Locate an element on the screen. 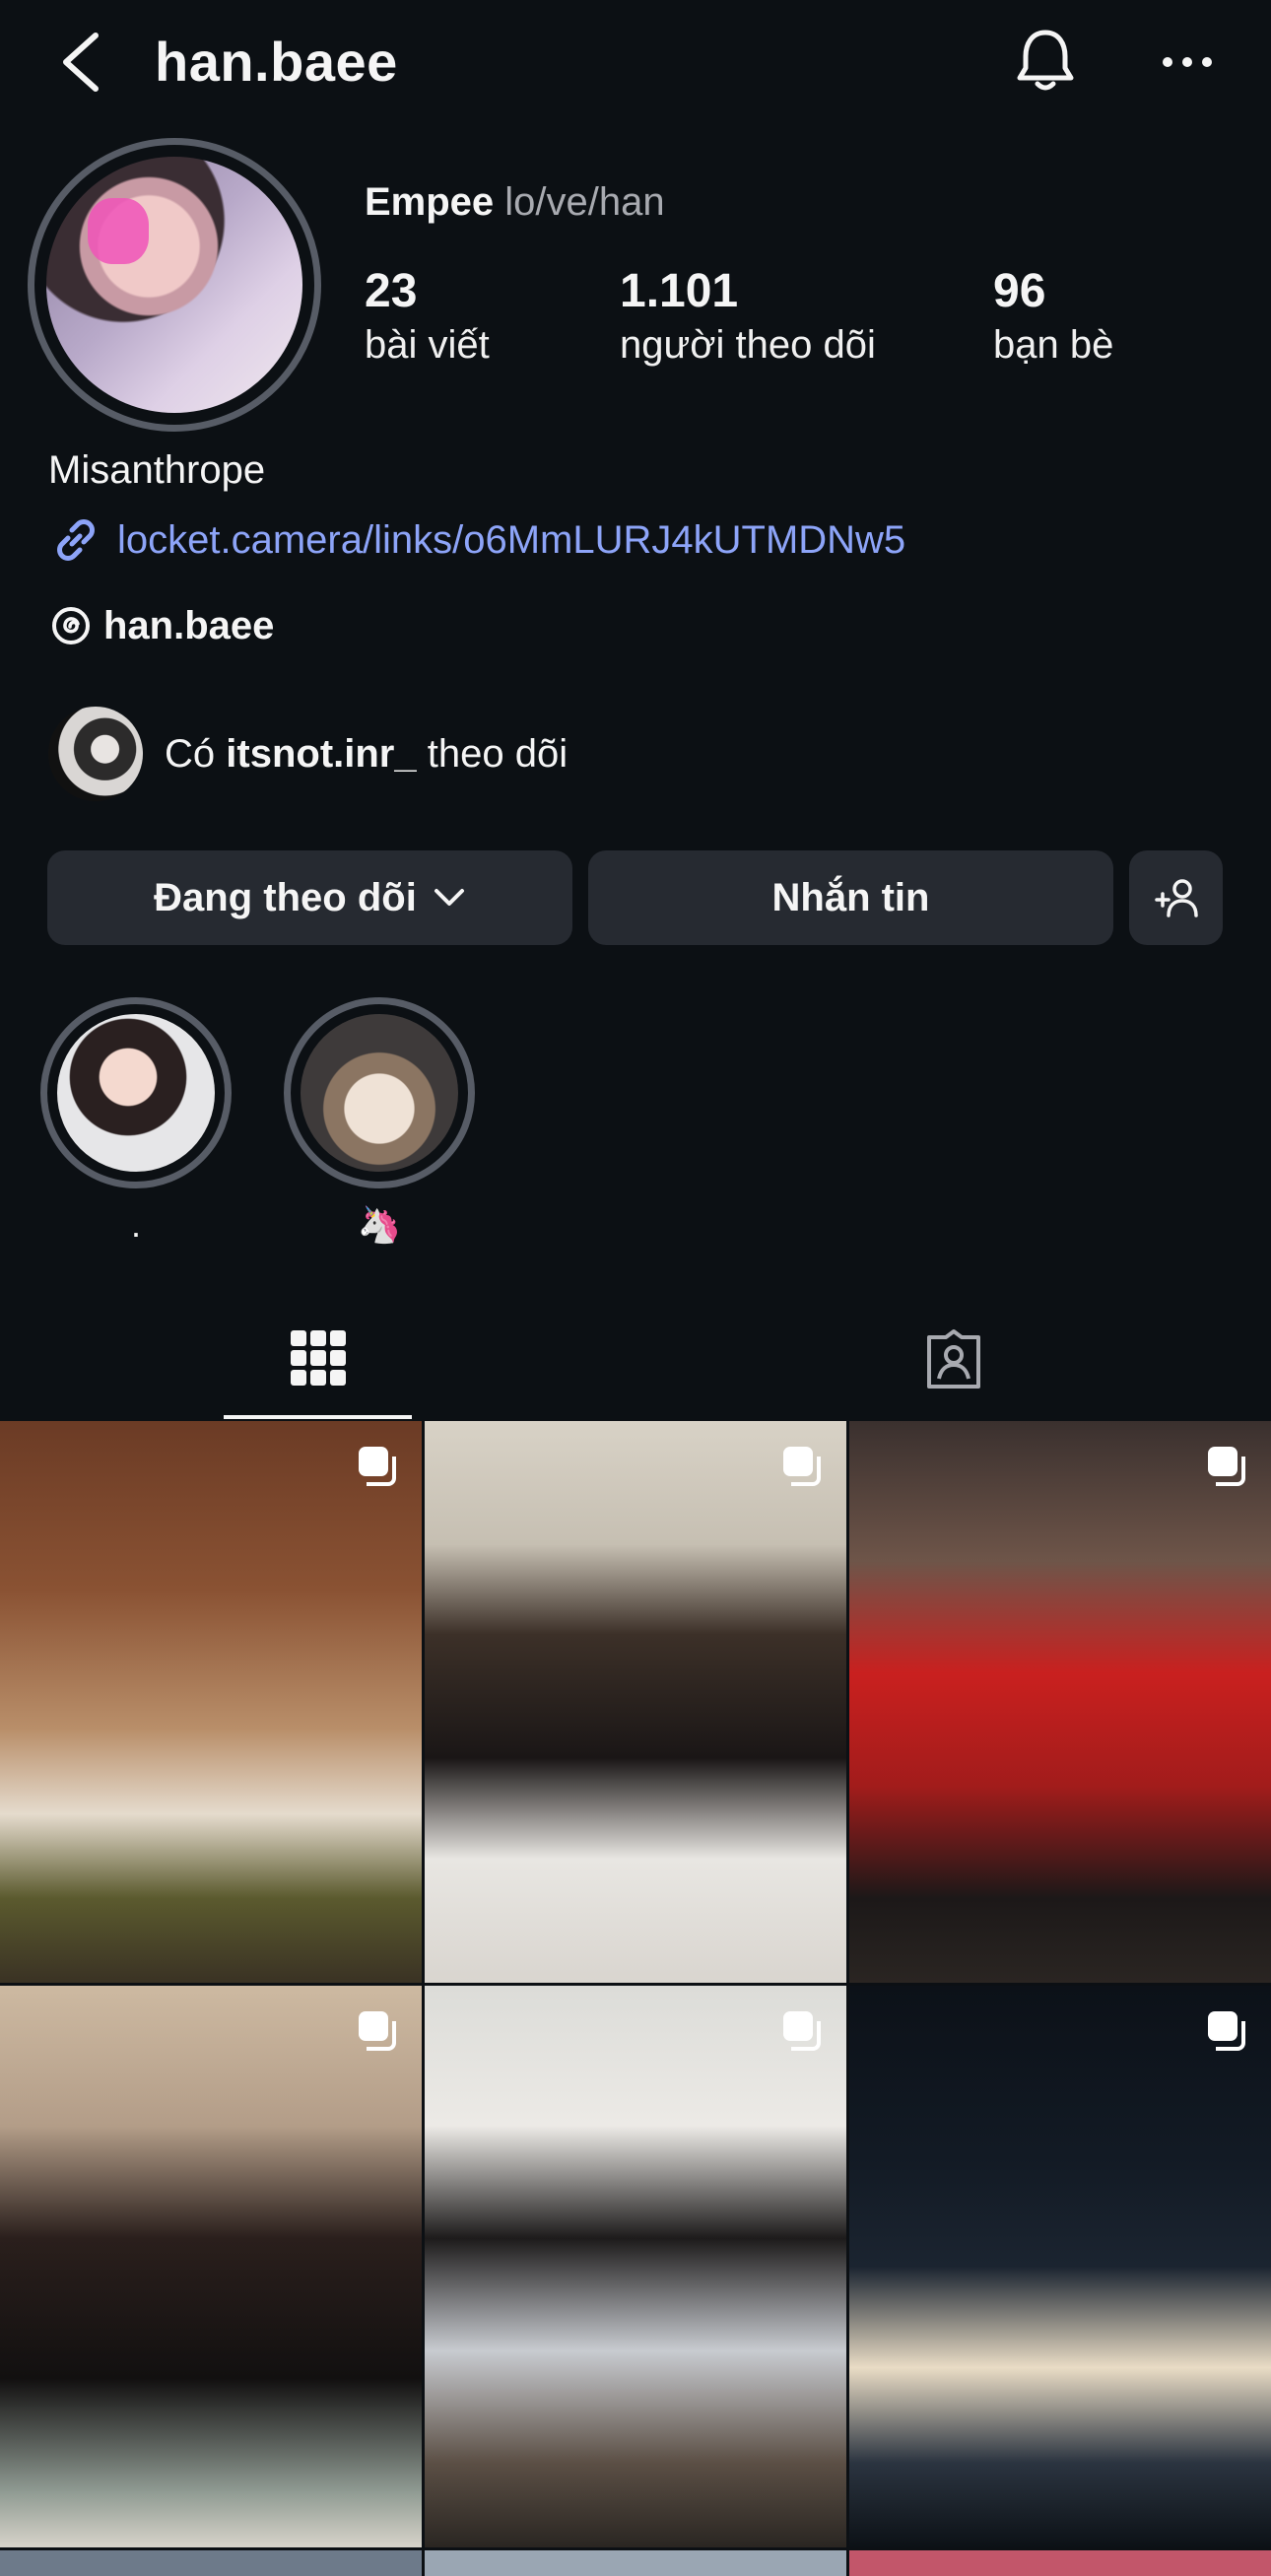 This screenshot has height=2576, width=1271. avatar is located at coordinates (174, 285).